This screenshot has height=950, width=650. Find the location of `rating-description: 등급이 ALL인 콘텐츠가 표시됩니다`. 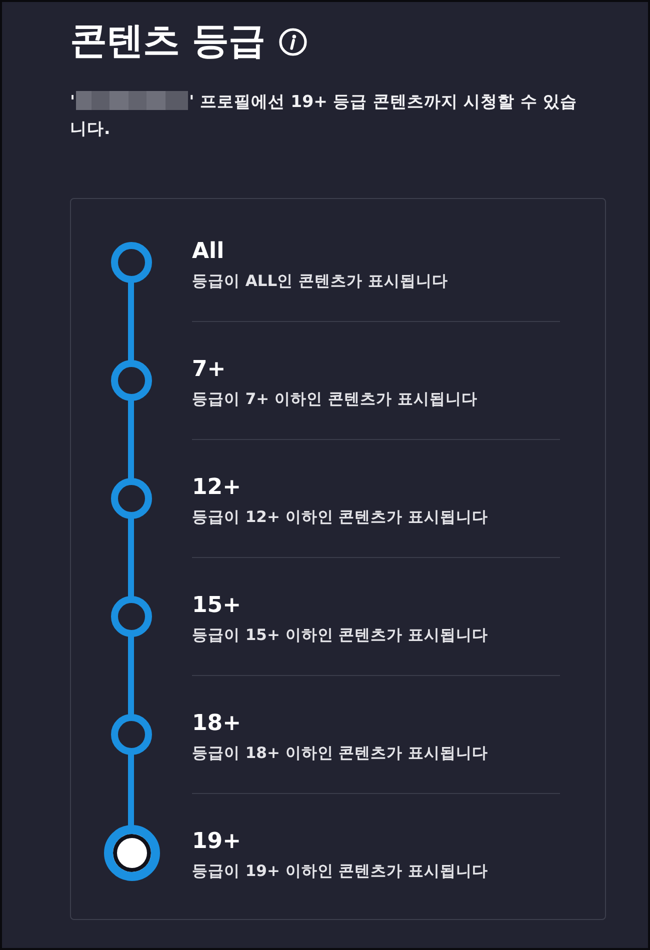

rating-description: 등급이 ALL인 콘텐츠가 표시됩니다 is located at coordinates (320, 281).